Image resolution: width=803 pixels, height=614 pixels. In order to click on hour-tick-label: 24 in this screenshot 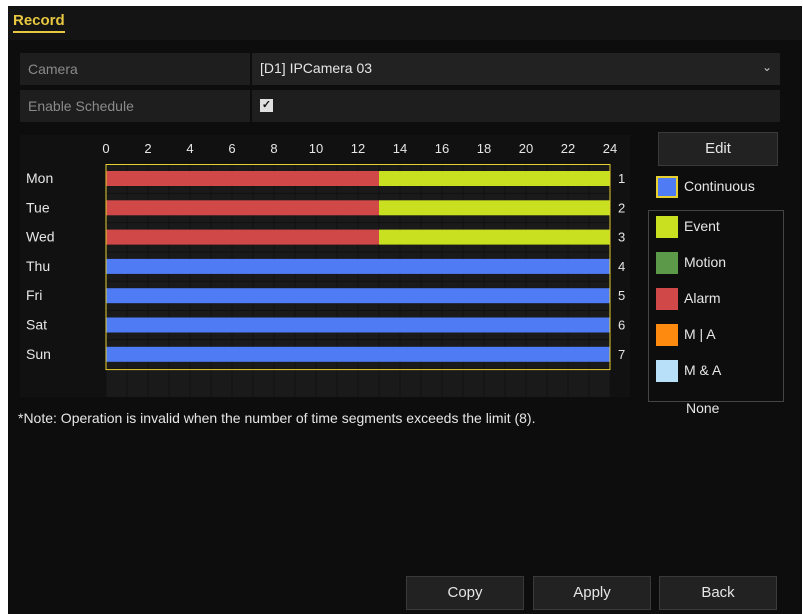, I will do `click(610, 148)`.